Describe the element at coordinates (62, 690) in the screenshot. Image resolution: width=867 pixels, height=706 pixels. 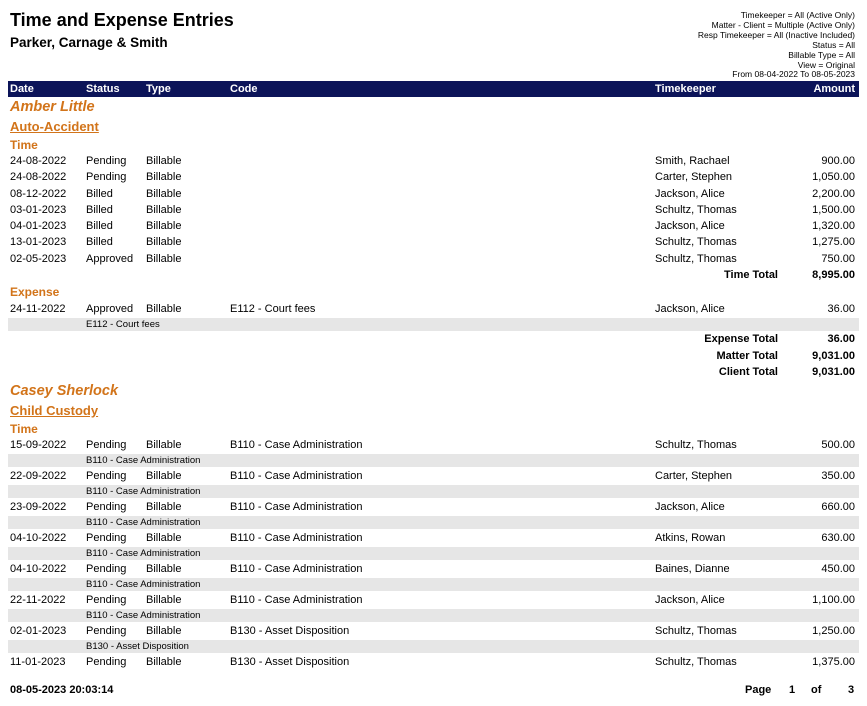
I see `print-timestamp: 08-05-2023 20:03:14` at that location.